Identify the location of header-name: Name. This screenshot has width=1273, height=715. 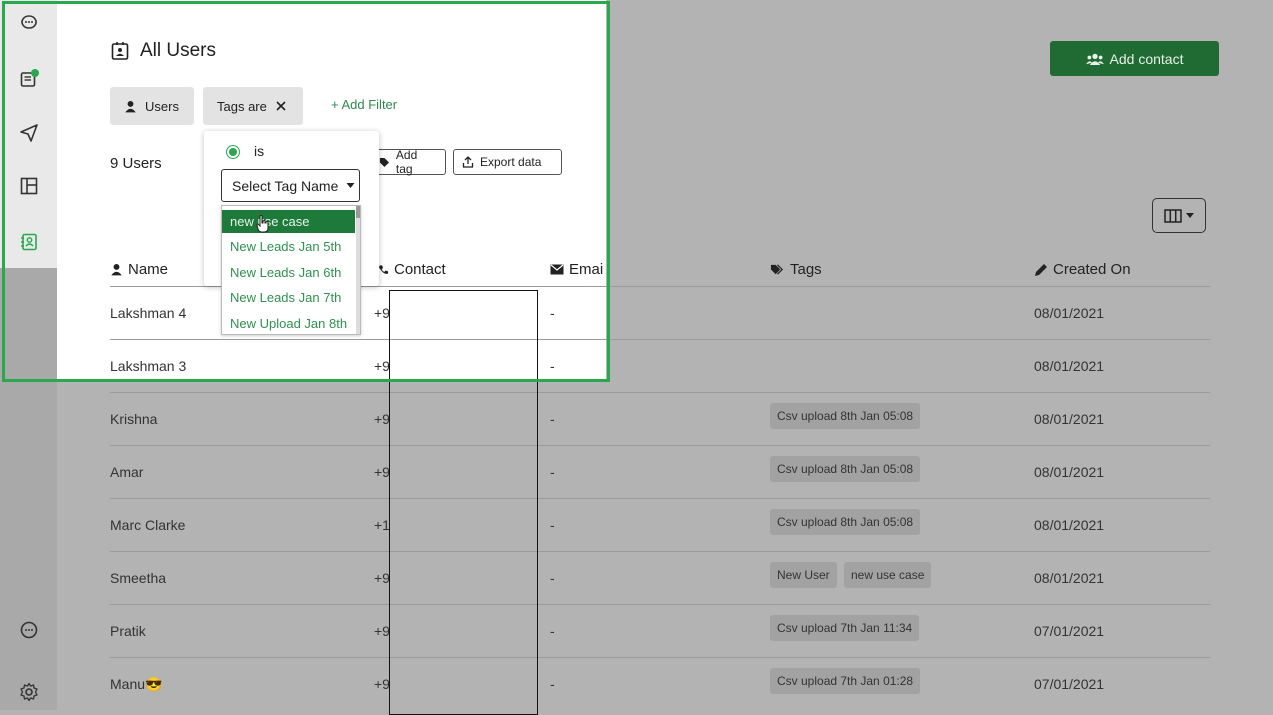
(139, 269).